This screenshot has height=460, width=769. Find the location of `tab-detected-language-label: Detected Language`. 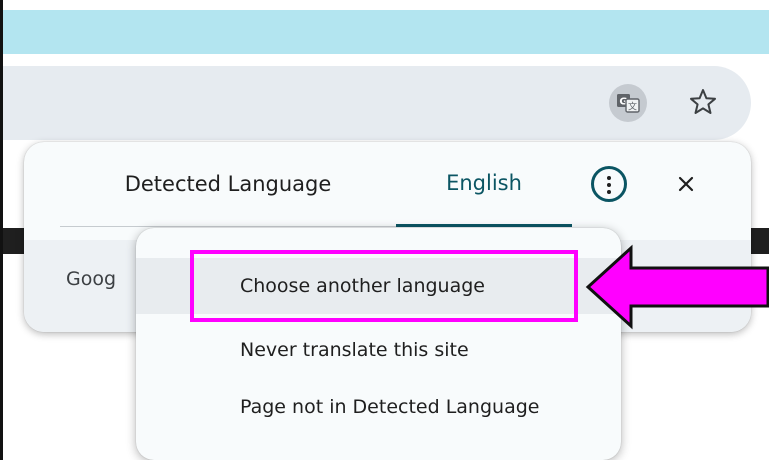

tab-detected-language-label: Detected Language is located at coordinates (228, 184).